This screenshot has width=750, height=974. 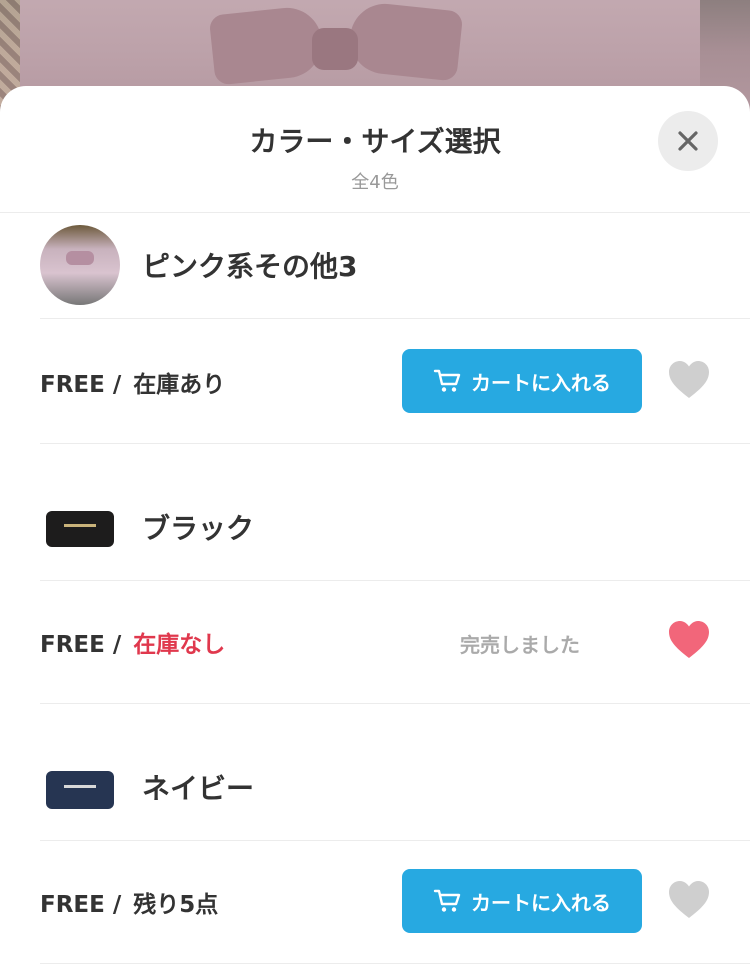 I want to click on size-stock-label: FREE / 在庫なし, so click(x=132, y=642).